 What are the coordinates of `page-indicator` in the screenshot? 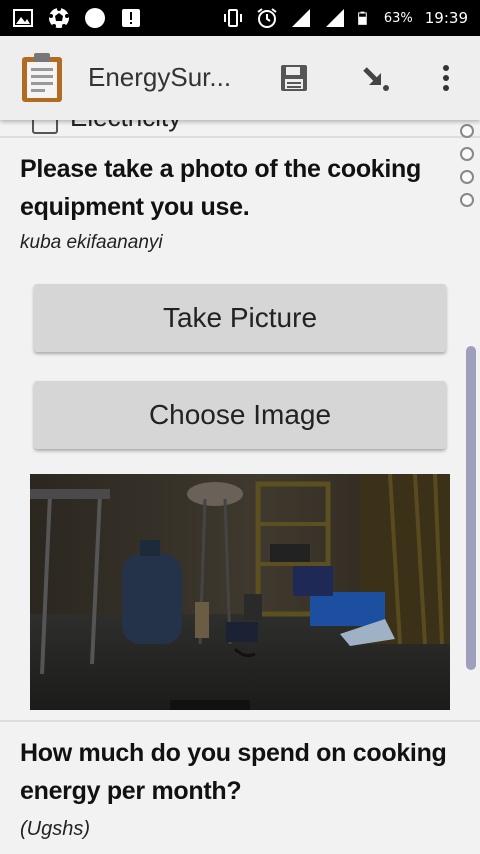 It's located at (467, 165).